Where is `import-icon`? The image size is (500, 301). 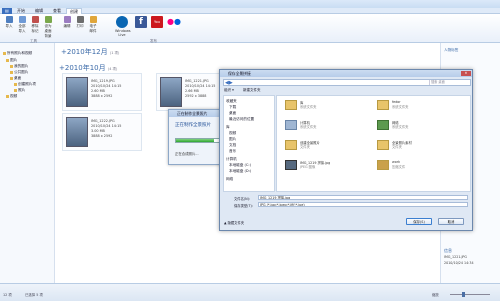 import-icon is located at coordinates (9, 19).